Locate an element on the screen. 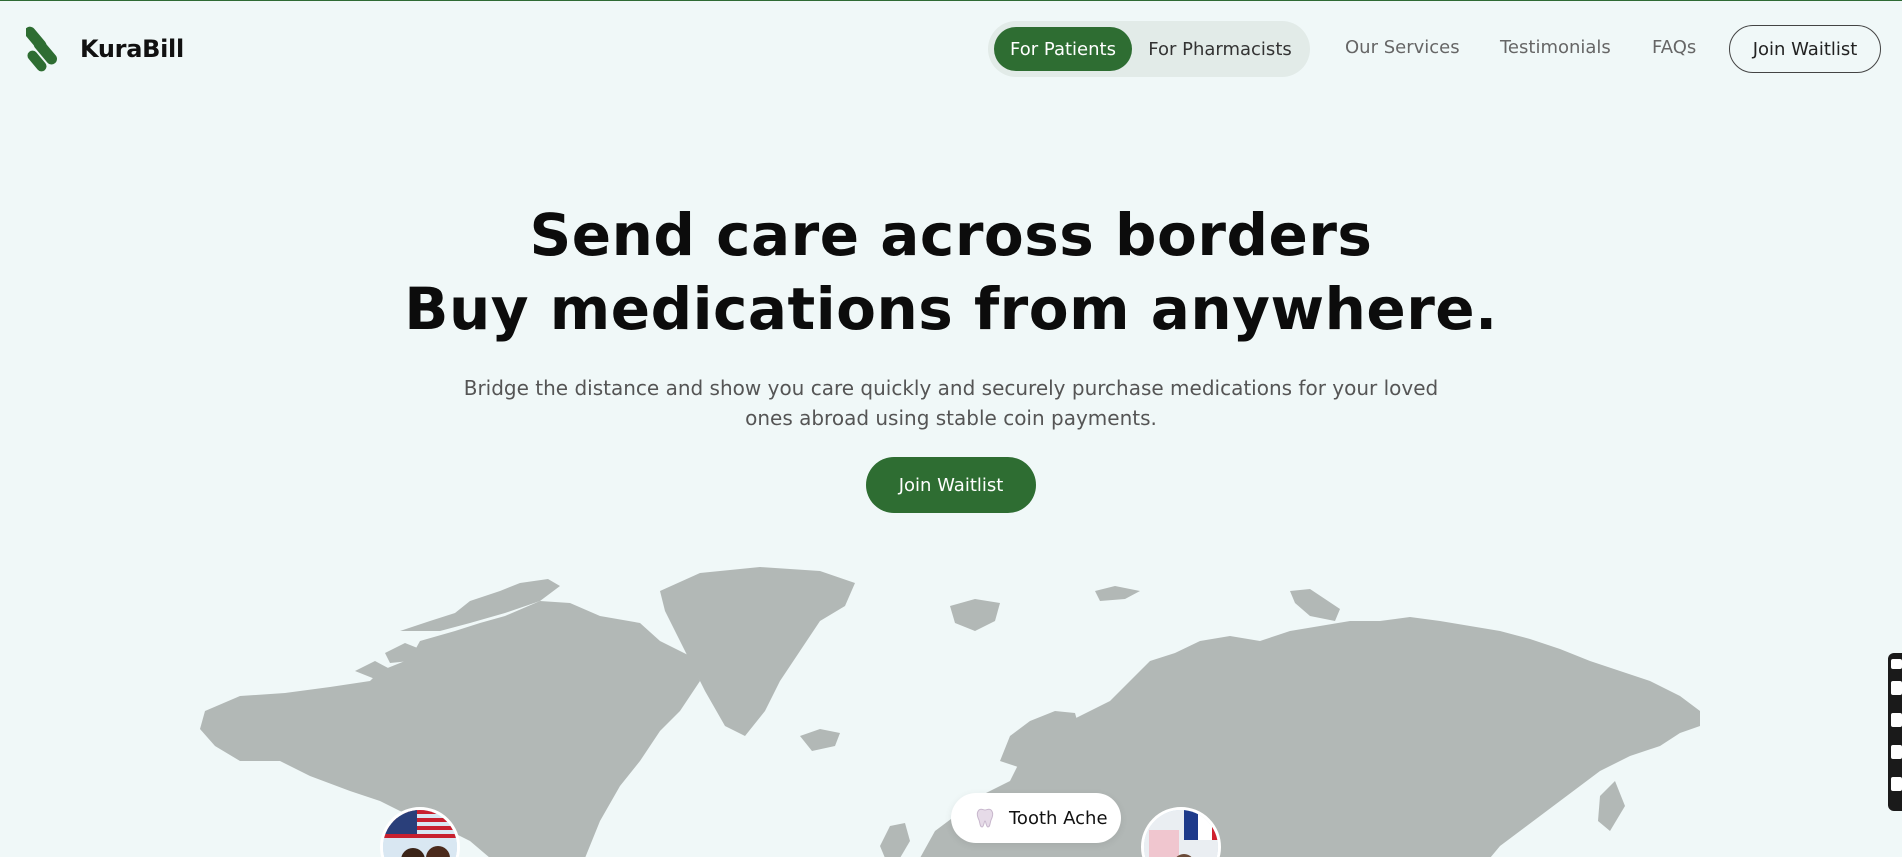  brand-name: KuraBill is located at coordinates (132, 49).